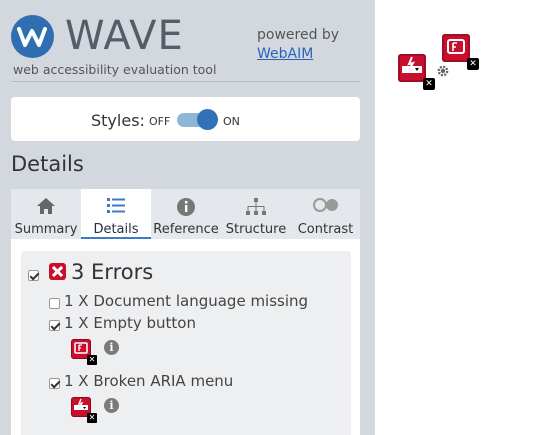  I want to click on styles-on-label: ON, so click(231, 121).